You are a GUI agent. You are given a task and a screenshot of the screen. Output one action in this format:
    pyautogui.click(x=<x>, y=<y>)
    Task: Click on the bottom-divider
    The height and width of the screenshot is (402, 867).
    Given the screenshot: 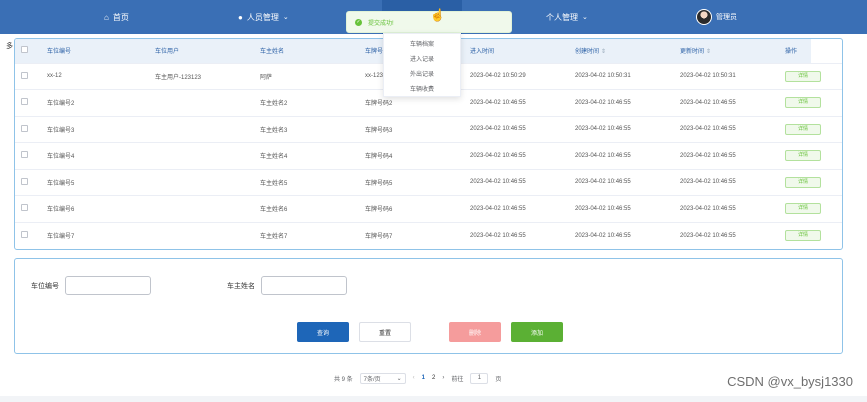 What is the action you would take?
    pyautogui.click(x=433, y=399)
    